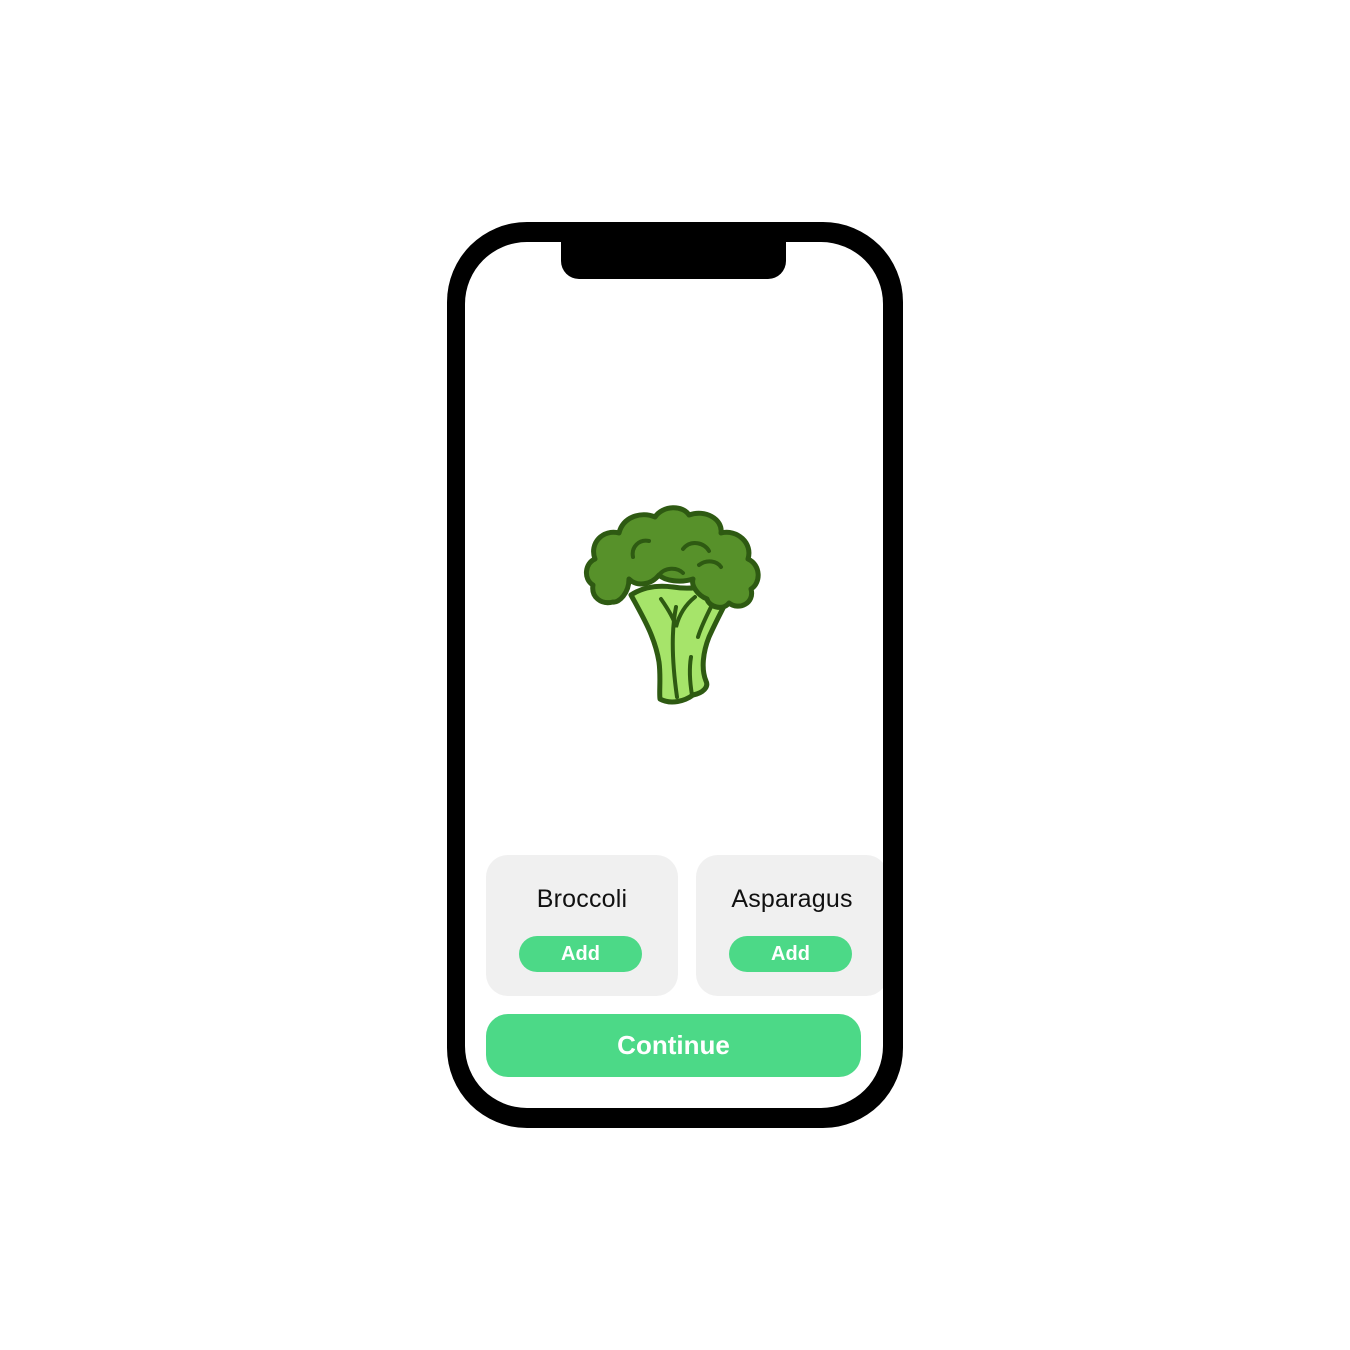 This screenshot has width=1350, height=1350. Describe the element at coordinates (673, 260) in the screenshot. I see `phone-notch` at that location.